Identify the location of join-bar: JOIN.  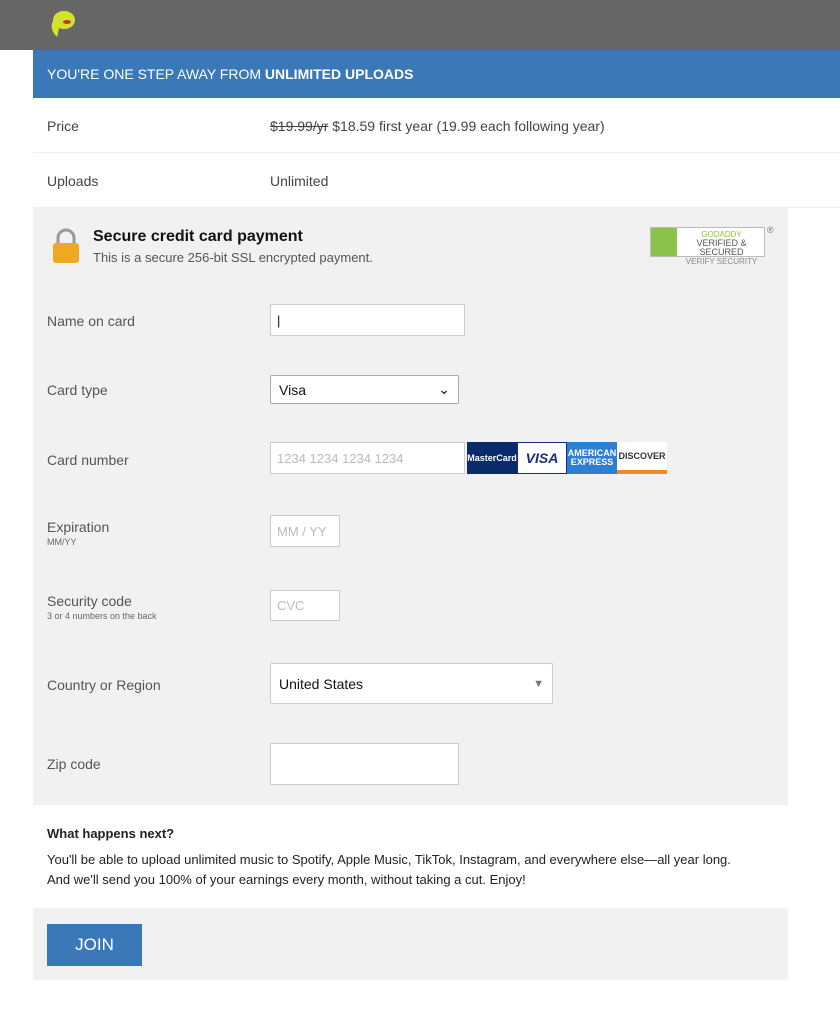
(410, 944).